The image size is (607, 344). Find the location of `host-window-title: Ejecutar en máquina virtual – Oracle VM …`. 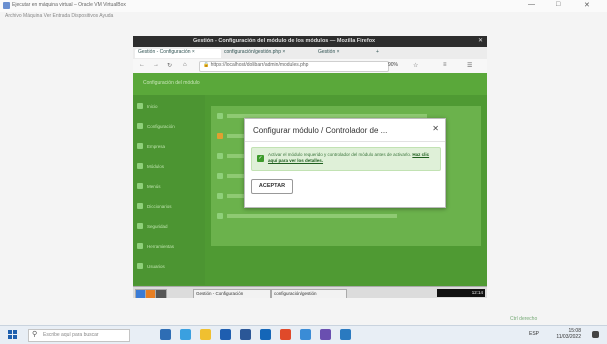

host-window-title: Ejecutar en máquina virtual – Oracle VM … is located at coordinates (69, 5).